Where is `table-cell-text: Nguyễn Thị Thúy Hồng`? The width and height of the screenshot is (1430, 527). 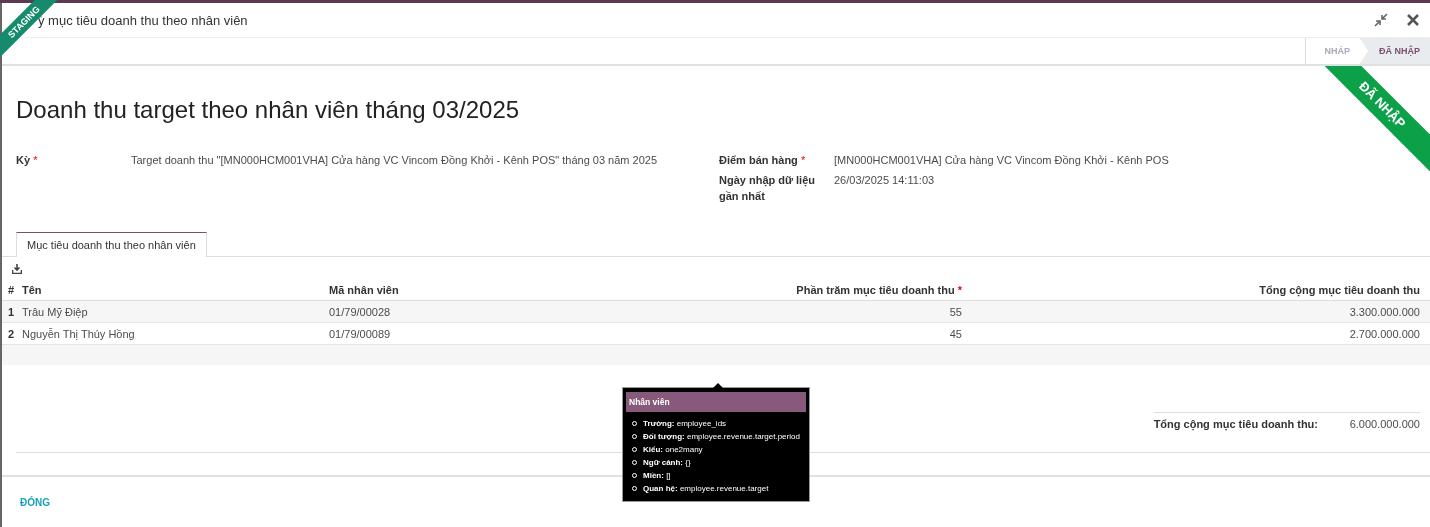 table-cell-text: Nguyễn Thị Thúy Hồng is located at coordinates (79, 333).